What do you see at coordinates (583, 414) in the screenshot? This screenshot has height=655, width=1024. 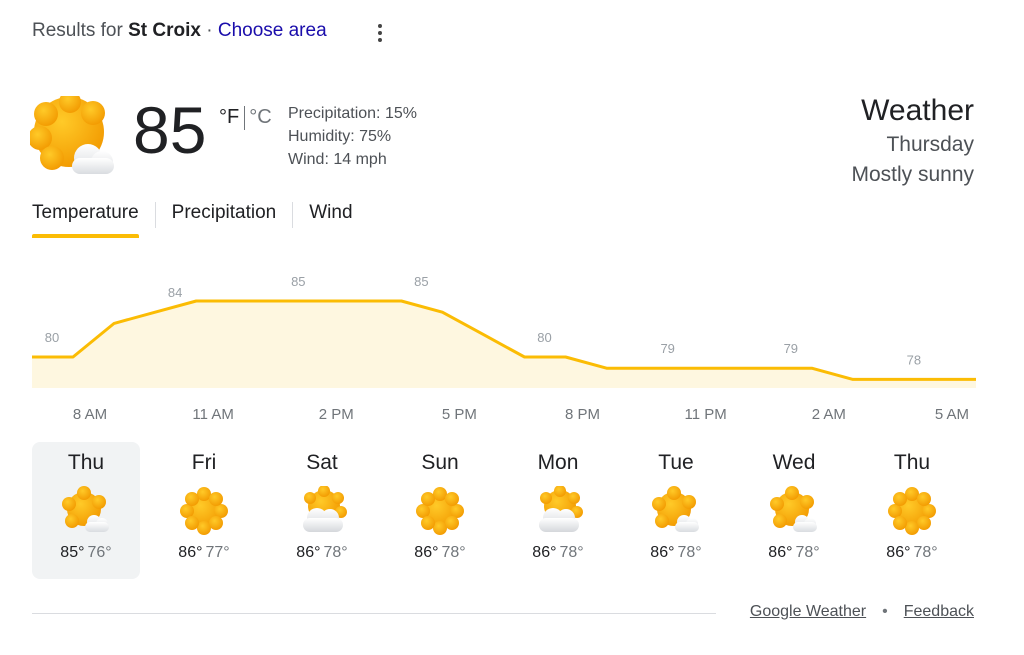 I see `time-tick-label: 8 PM` at bounding box center [583, 414].